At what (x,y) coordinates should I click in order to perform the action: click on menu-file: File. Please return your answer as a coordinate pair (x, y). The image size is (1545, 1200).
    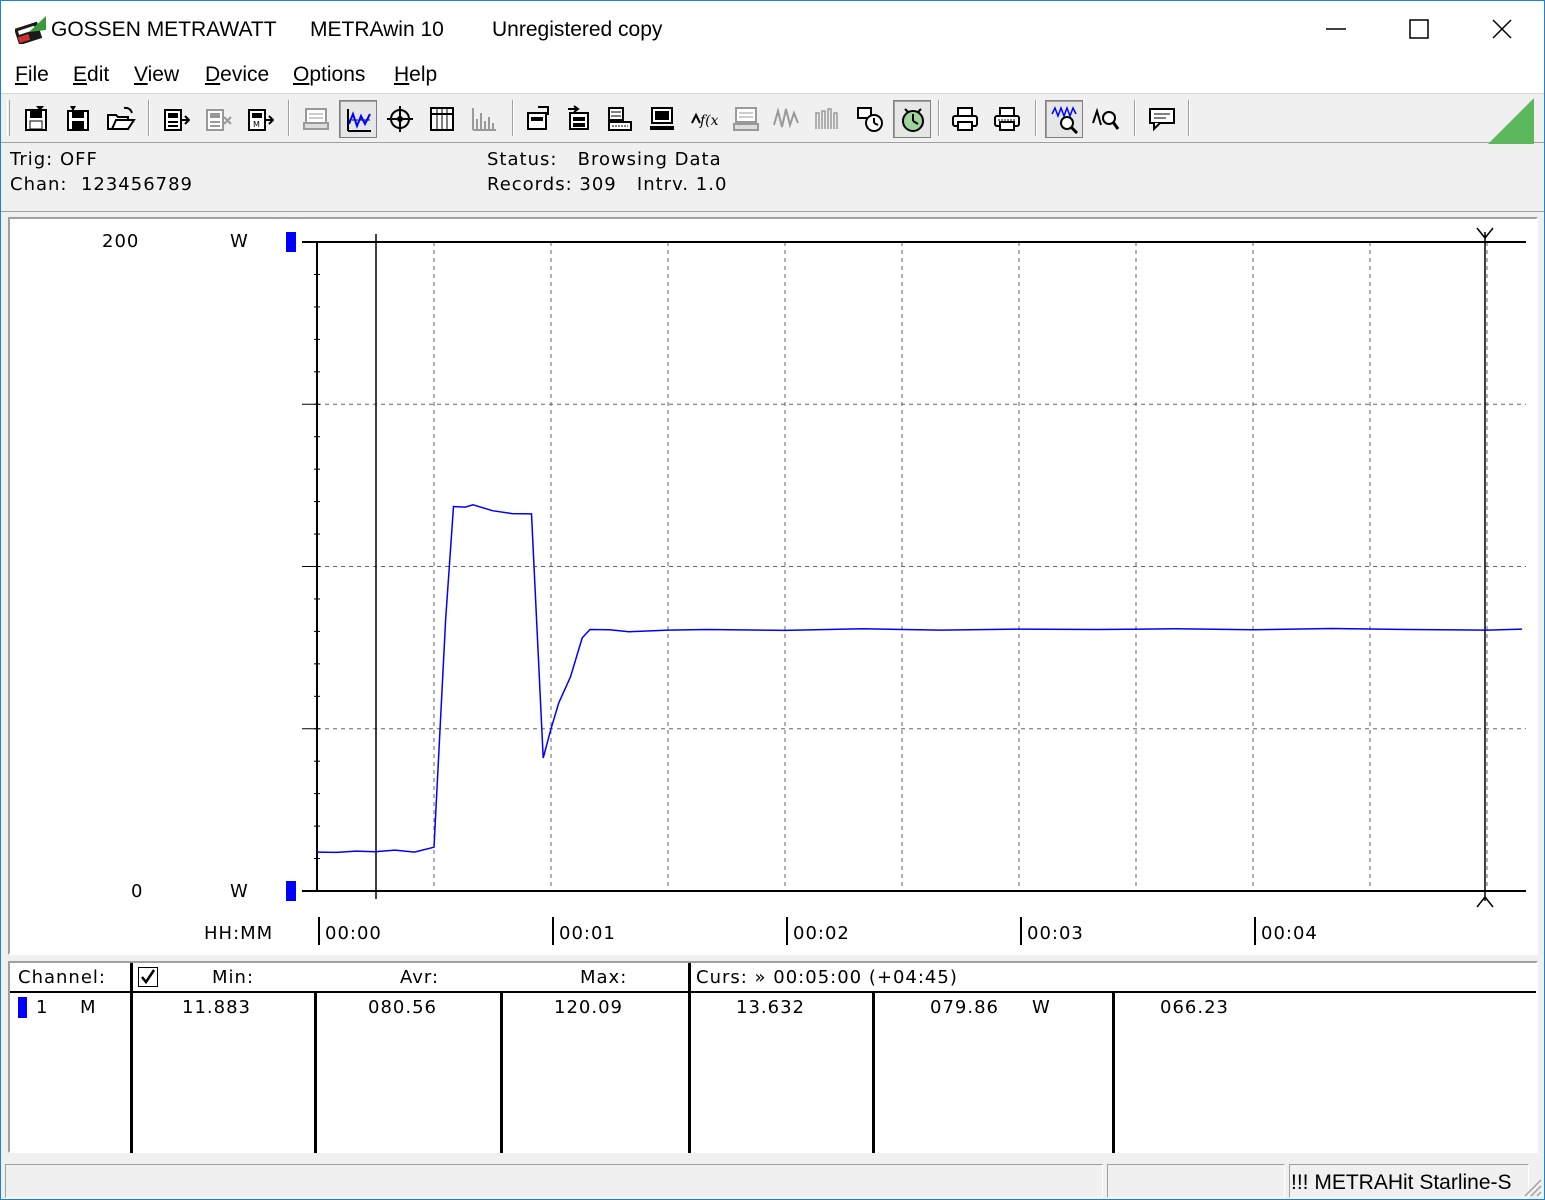
    Looking at the image, I should click on (32, 75).